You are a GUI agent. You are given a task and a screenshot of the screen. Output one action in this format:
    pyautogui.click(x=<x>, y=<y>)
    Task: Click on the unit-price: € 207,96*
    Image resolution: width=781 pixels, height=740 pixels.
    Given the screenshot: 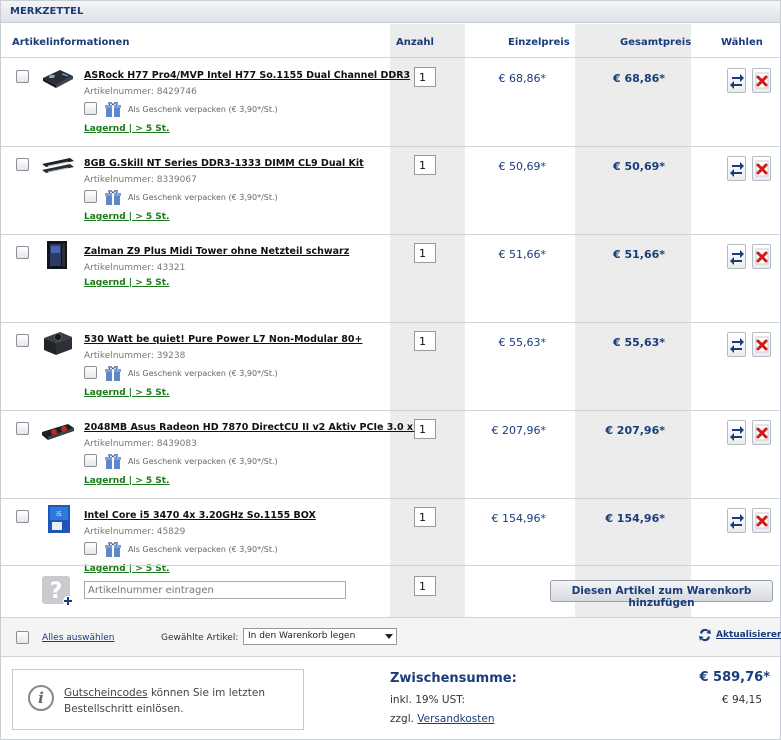 What is the action you would take?
    pyautogui.click(x=518, y=430)
    